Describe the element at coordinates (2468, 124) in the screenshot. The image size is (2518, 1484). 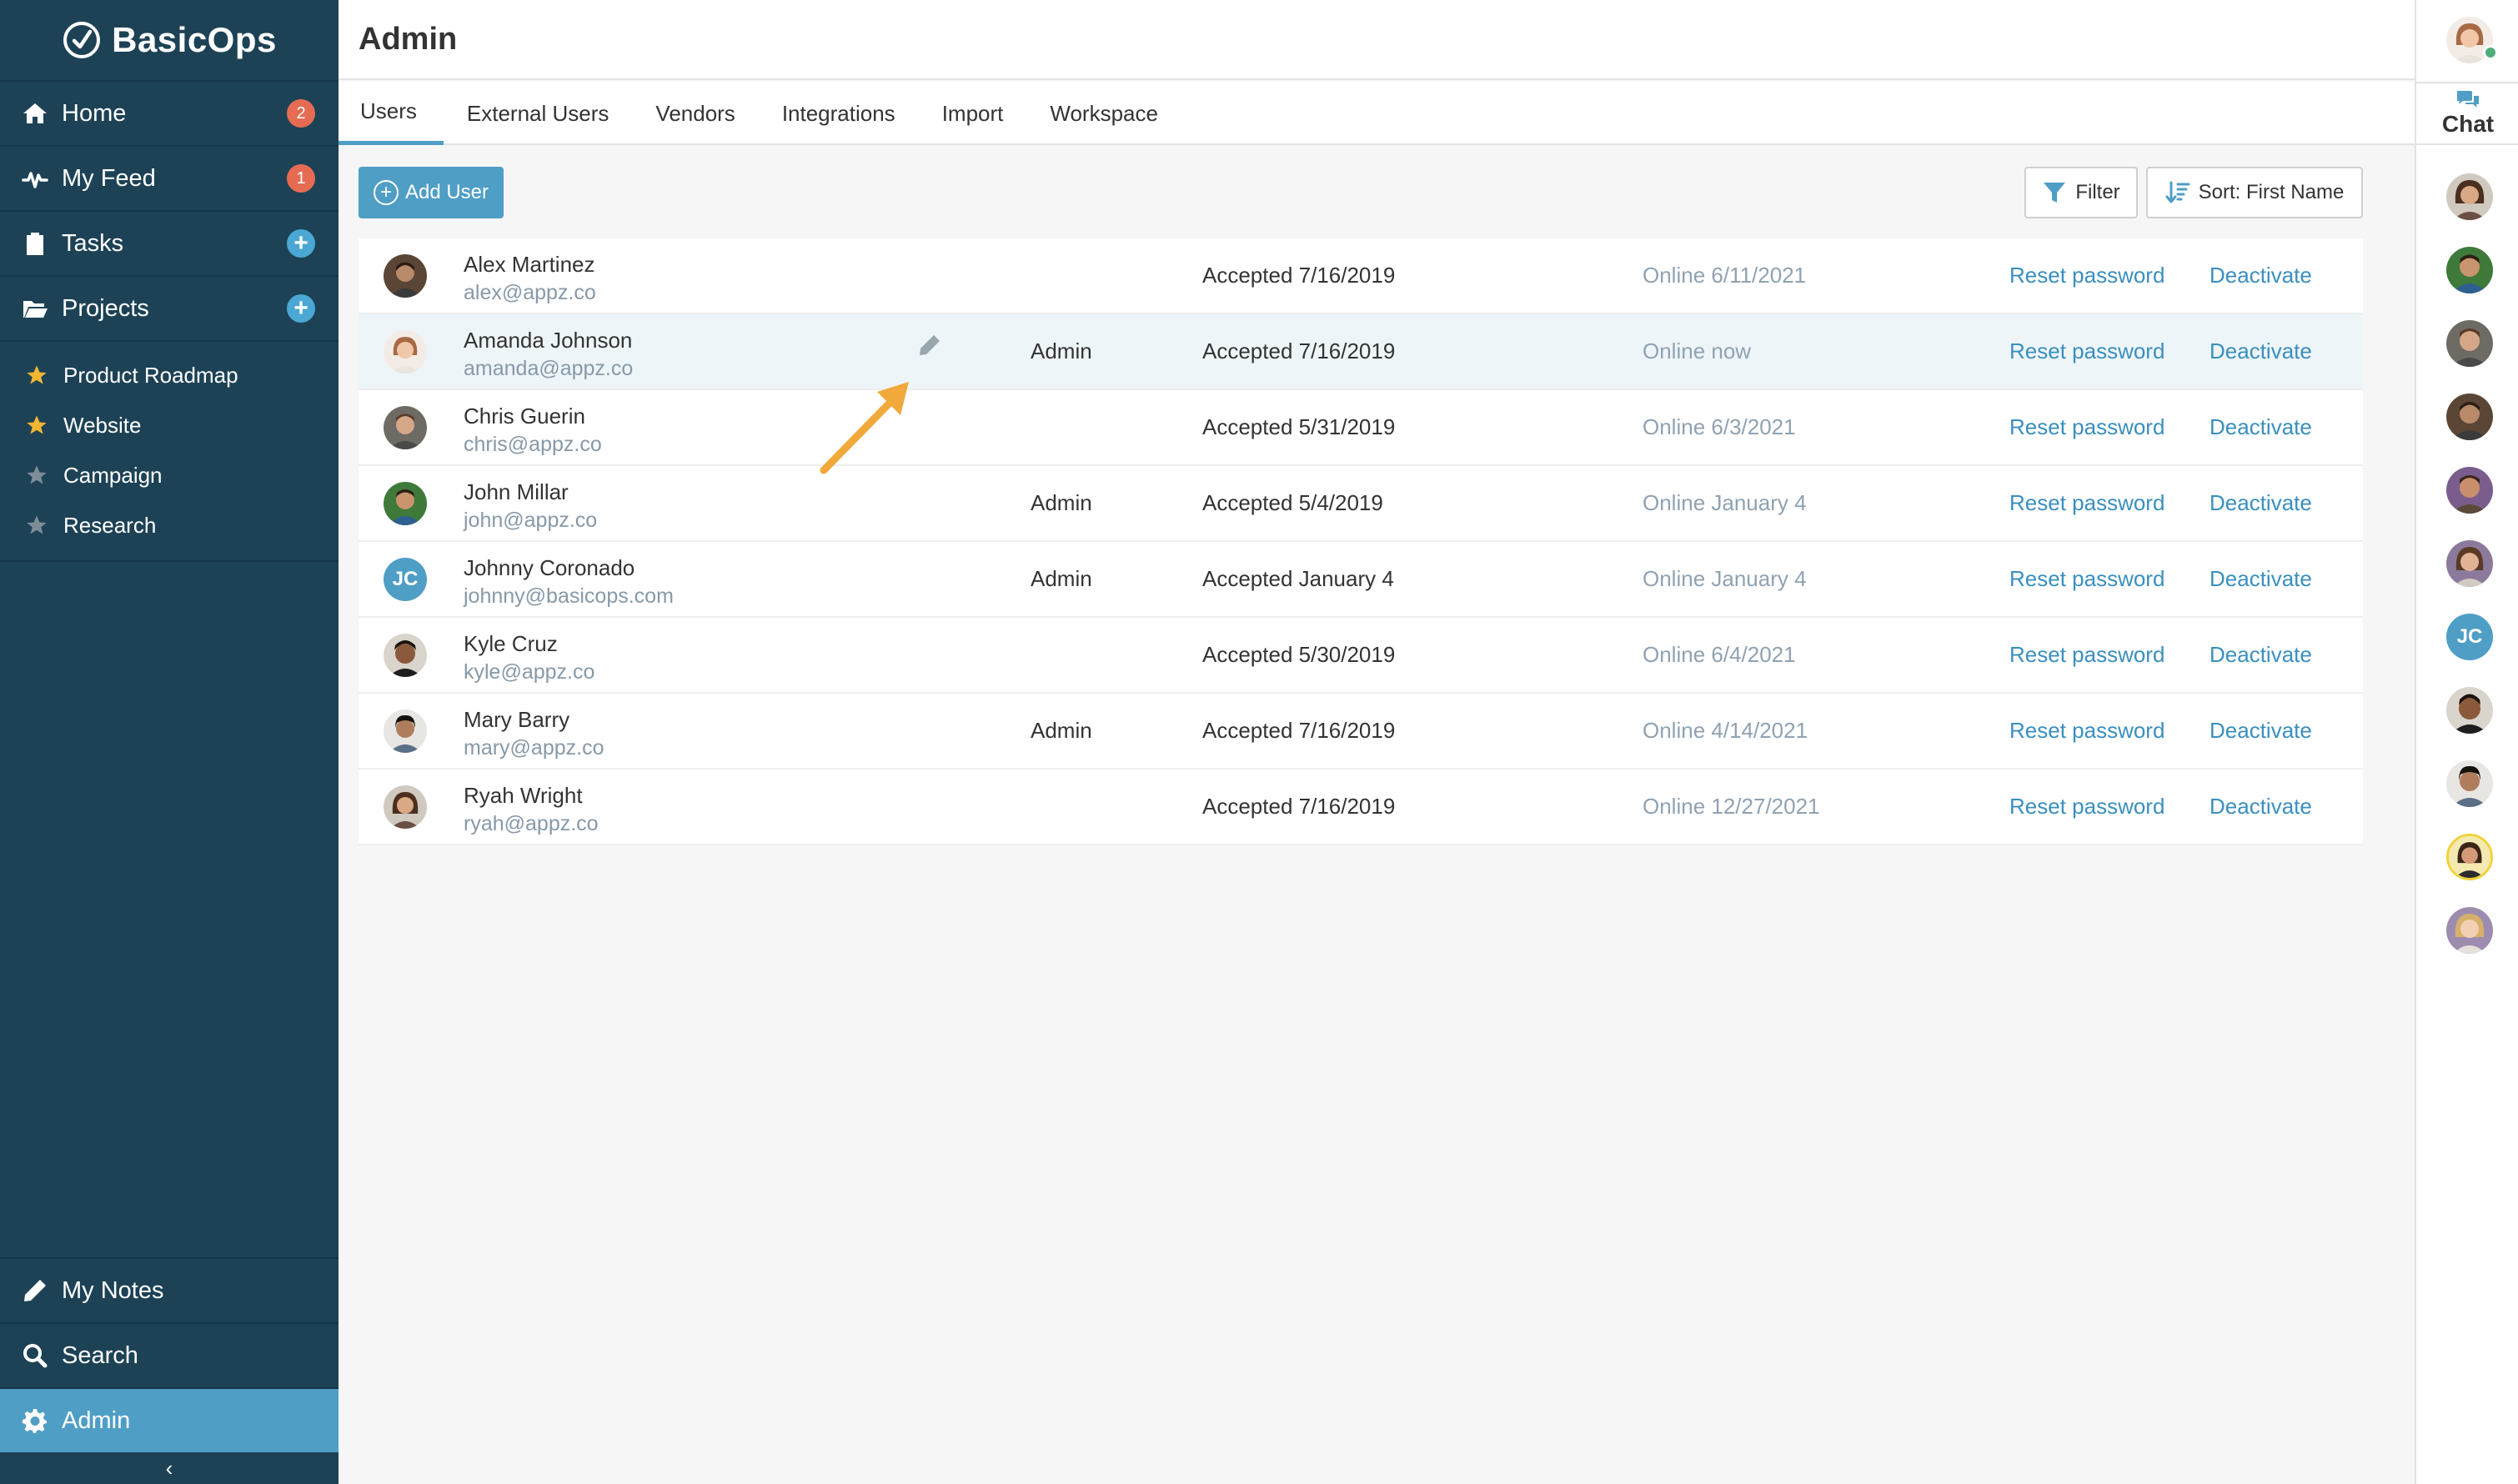
I see `chat-label: Chat` at that location.